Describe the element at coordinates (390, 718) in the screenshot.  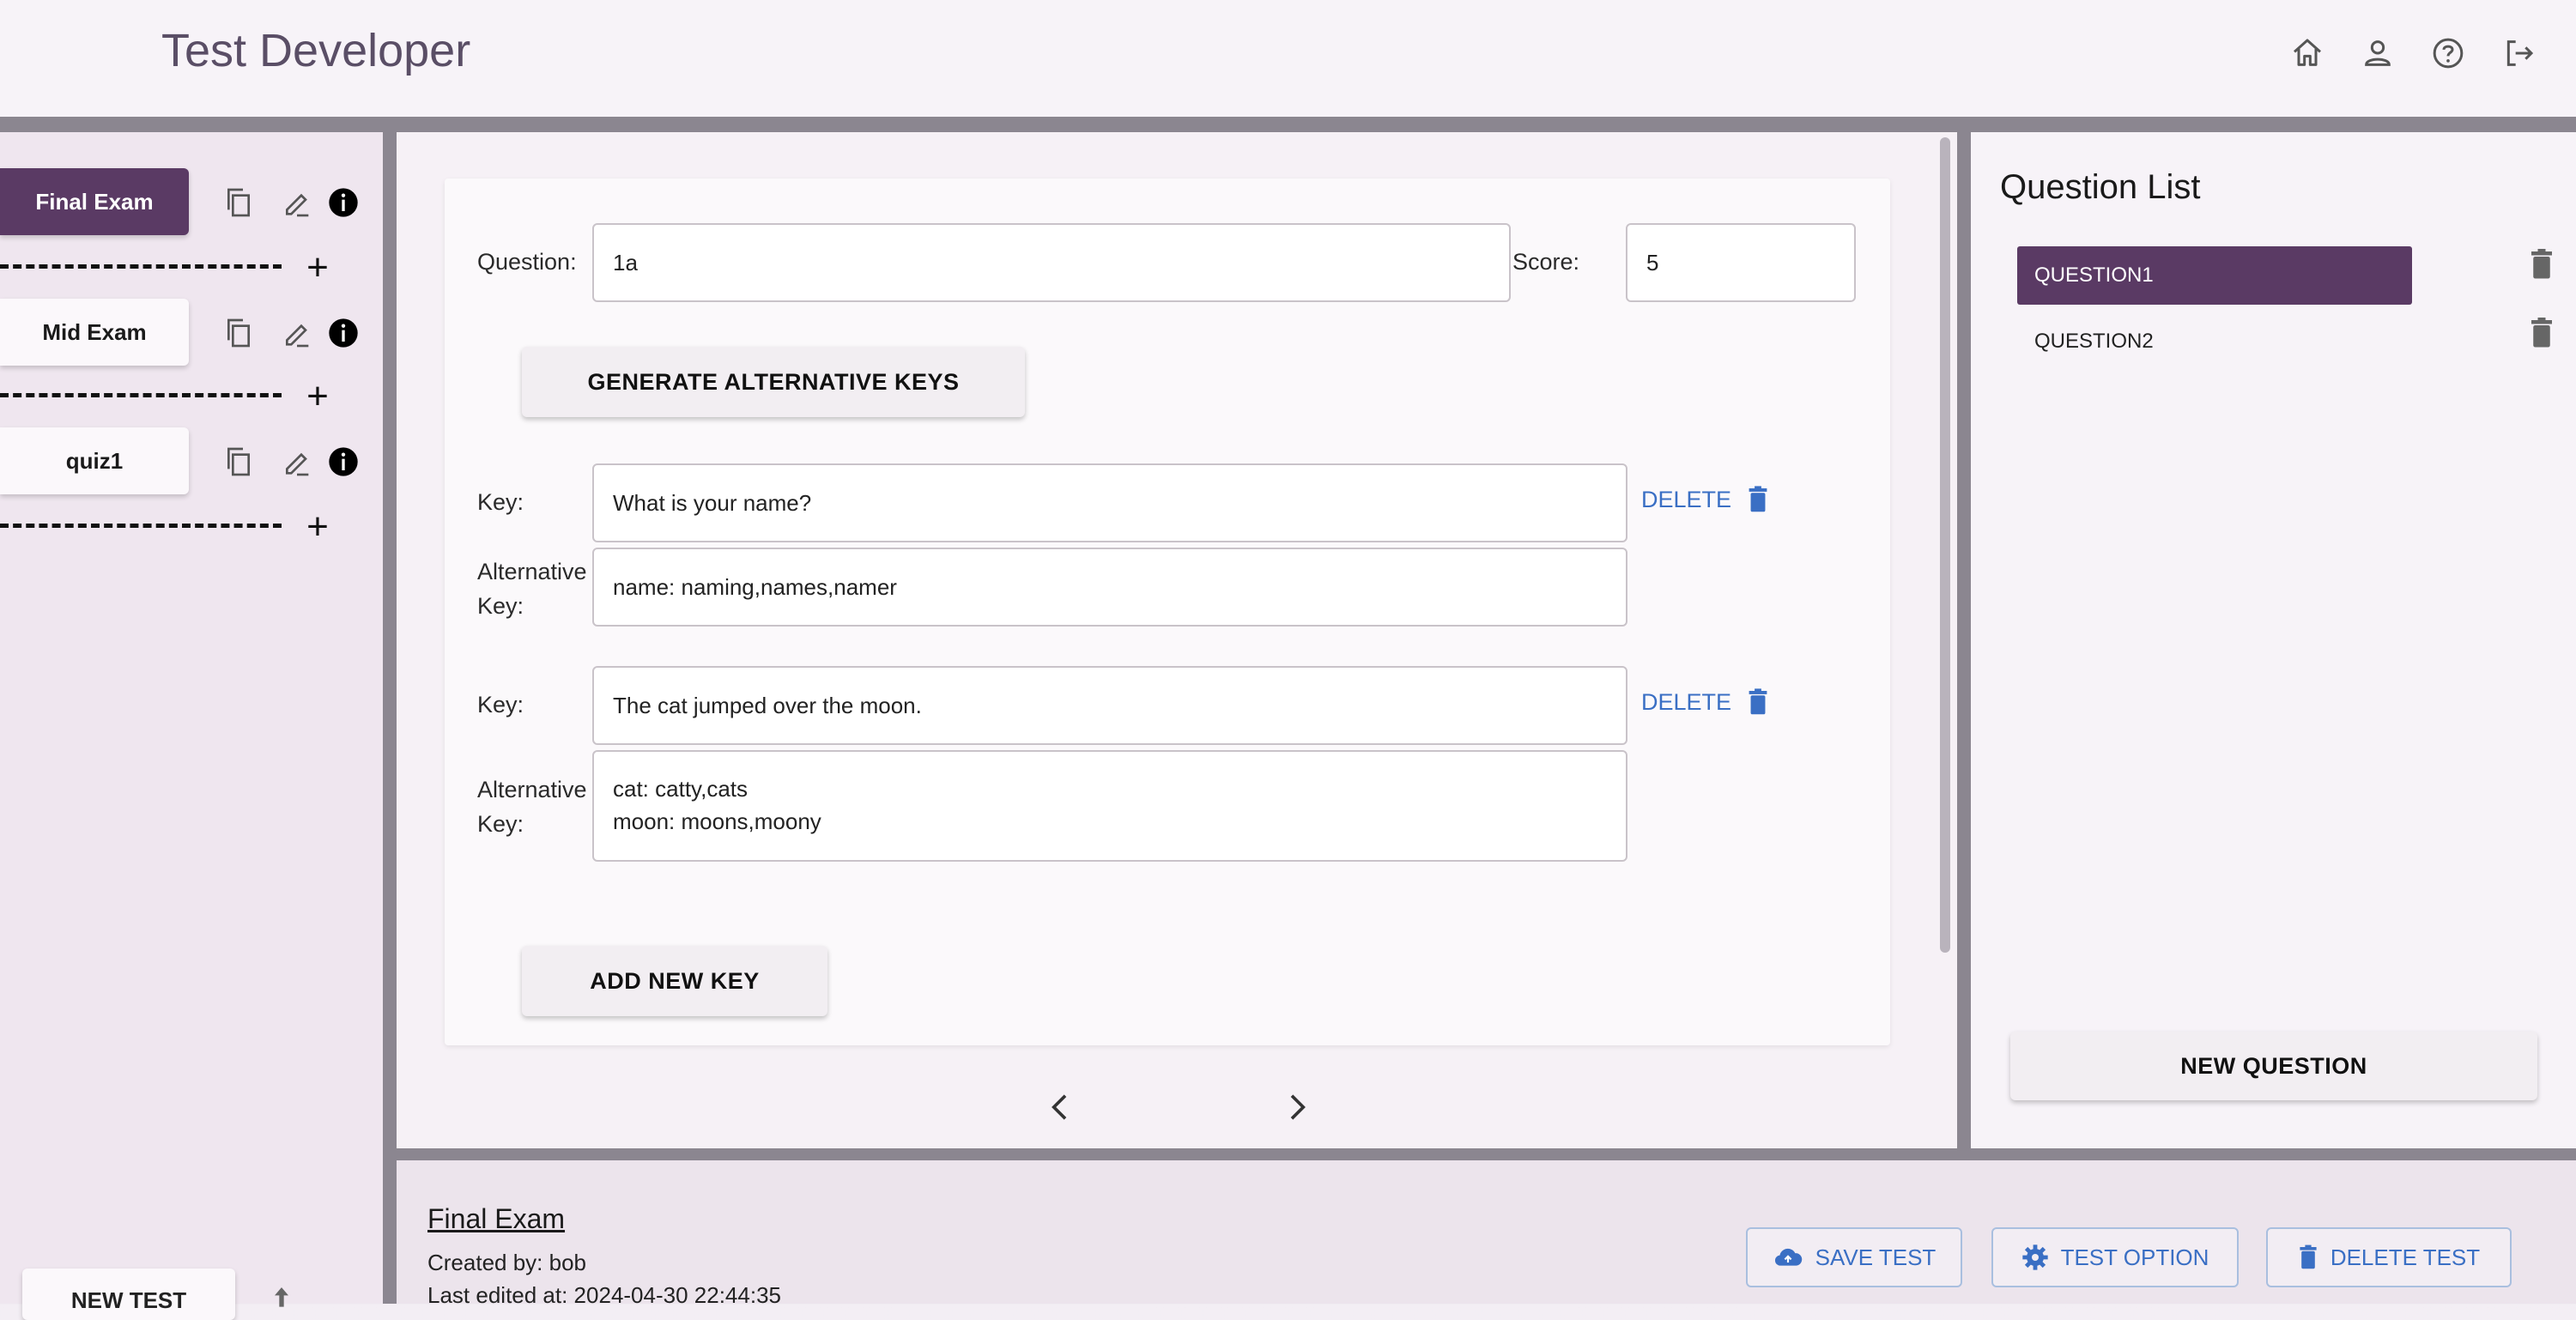
I see `sidebar-divider` at that location.